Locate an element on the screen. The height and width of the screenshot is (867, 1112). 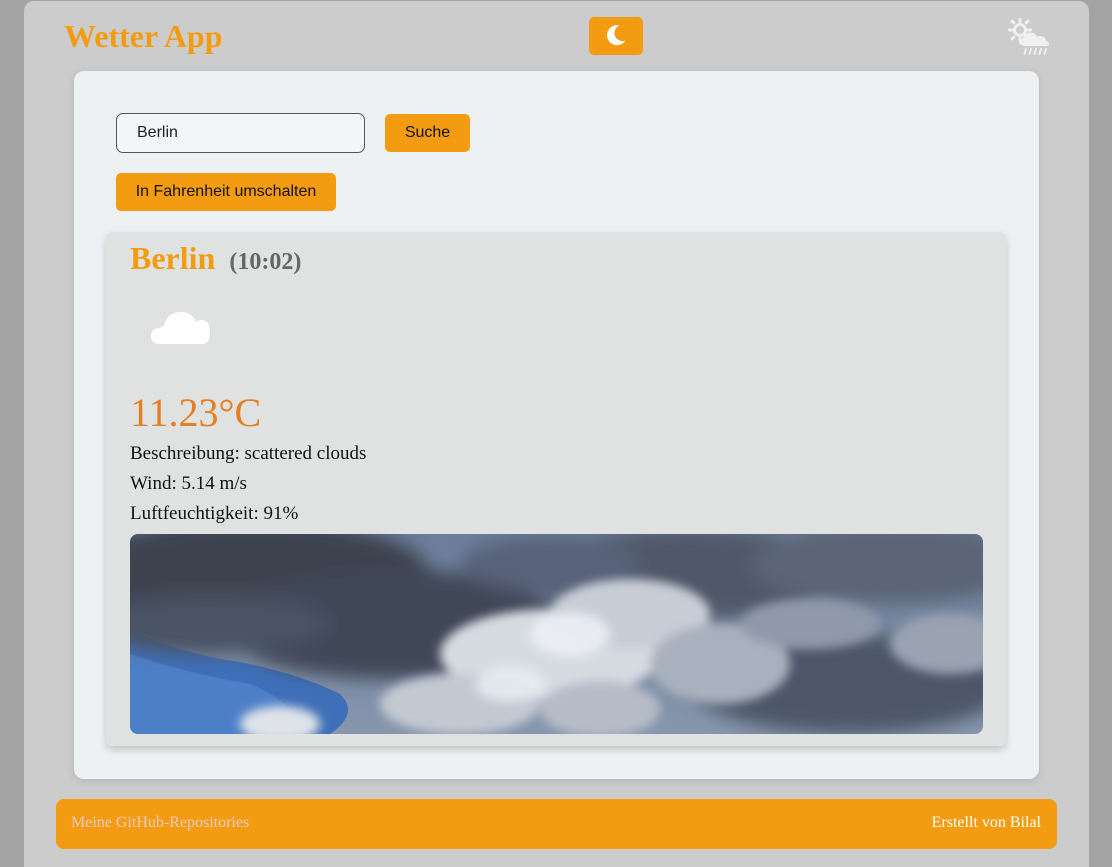
cloud-icon is located at coordinates (181, 326).